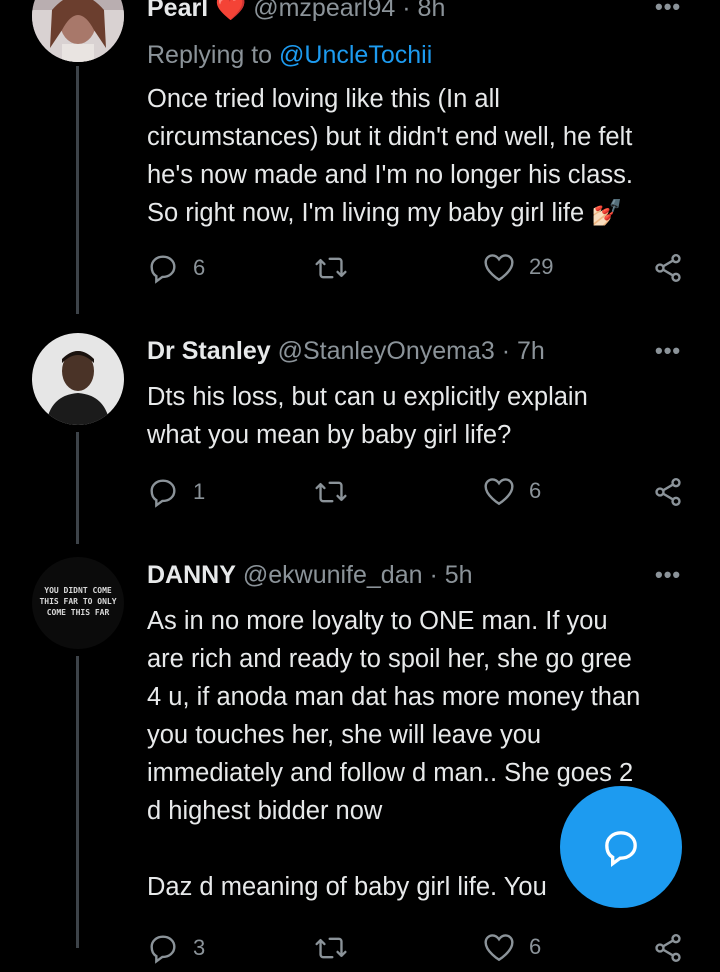 The height and width of the screenshot is (972, 720). I want to click on reply-count: 3, so click(199, 947).